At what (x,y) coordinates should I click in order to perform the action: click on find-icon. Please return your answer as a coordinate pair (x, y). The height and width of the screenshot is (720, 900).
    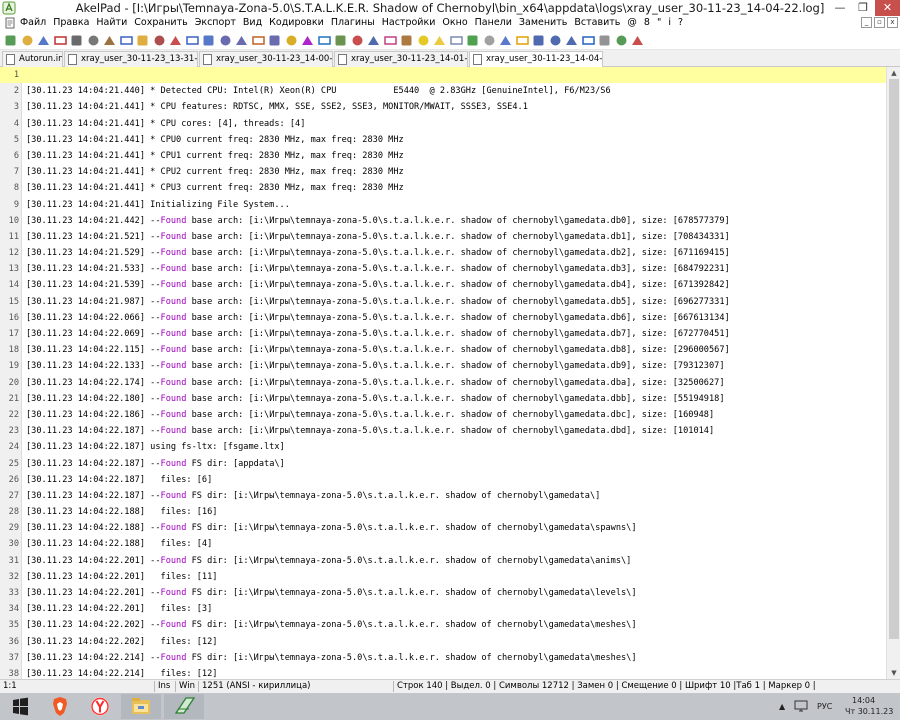
    Looking at the image, I should click on (225, 40).